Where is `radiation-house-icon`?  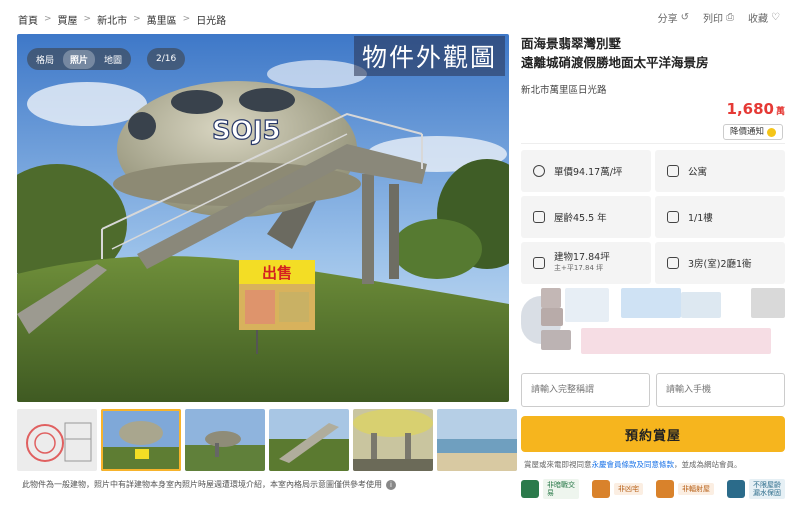
radiation-house-icon is located at coordinates (665, 489).